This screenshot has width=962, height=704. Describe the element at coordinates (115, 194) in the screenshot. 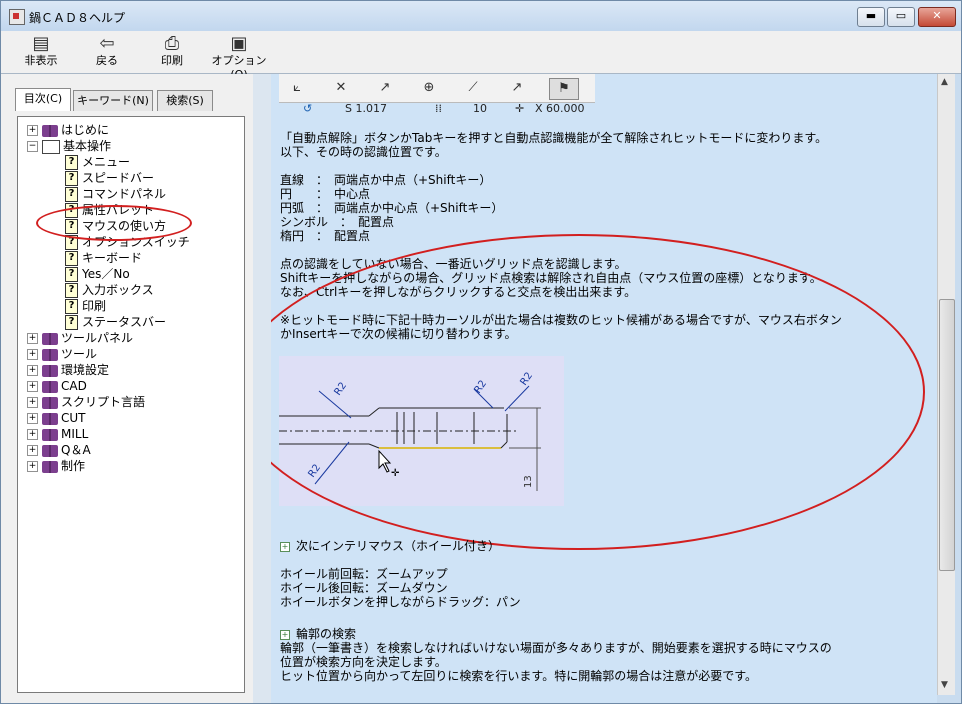

I see `tree-node: ? コマンドパネル` at that location.